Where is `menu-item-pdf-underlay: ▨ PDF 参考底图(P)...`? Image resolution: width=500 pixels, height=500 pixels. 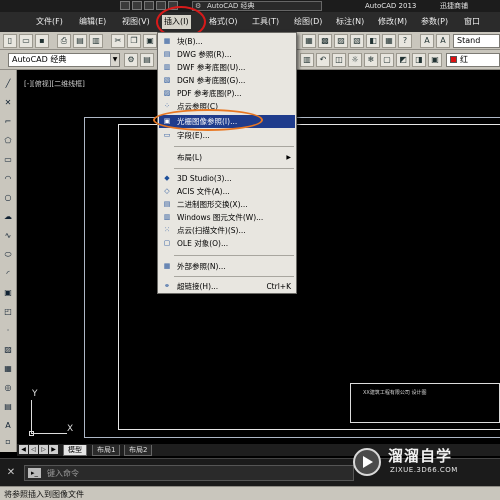
menu-item-pdf-underlay: ▨ PDF 参考底图(P)... is located at coordinates (227, 93).